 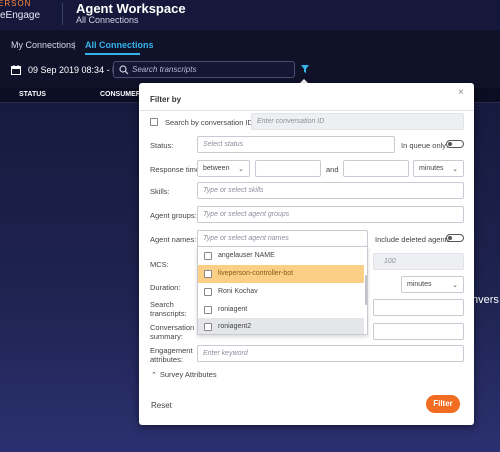 I want to click on filter-icon, so click(x=305, y=69).